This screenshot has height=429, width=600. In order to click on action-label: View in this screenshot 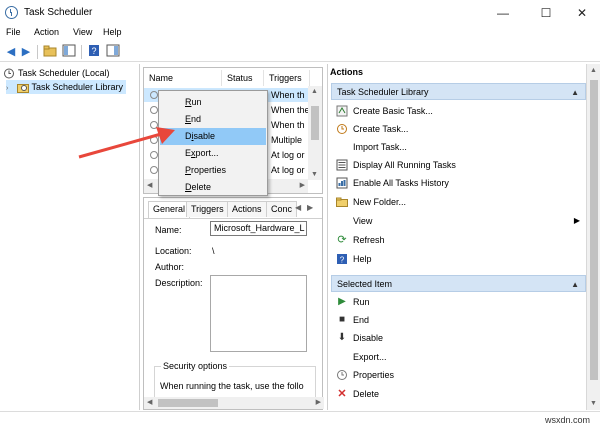, I will do `click(363, 221)`.